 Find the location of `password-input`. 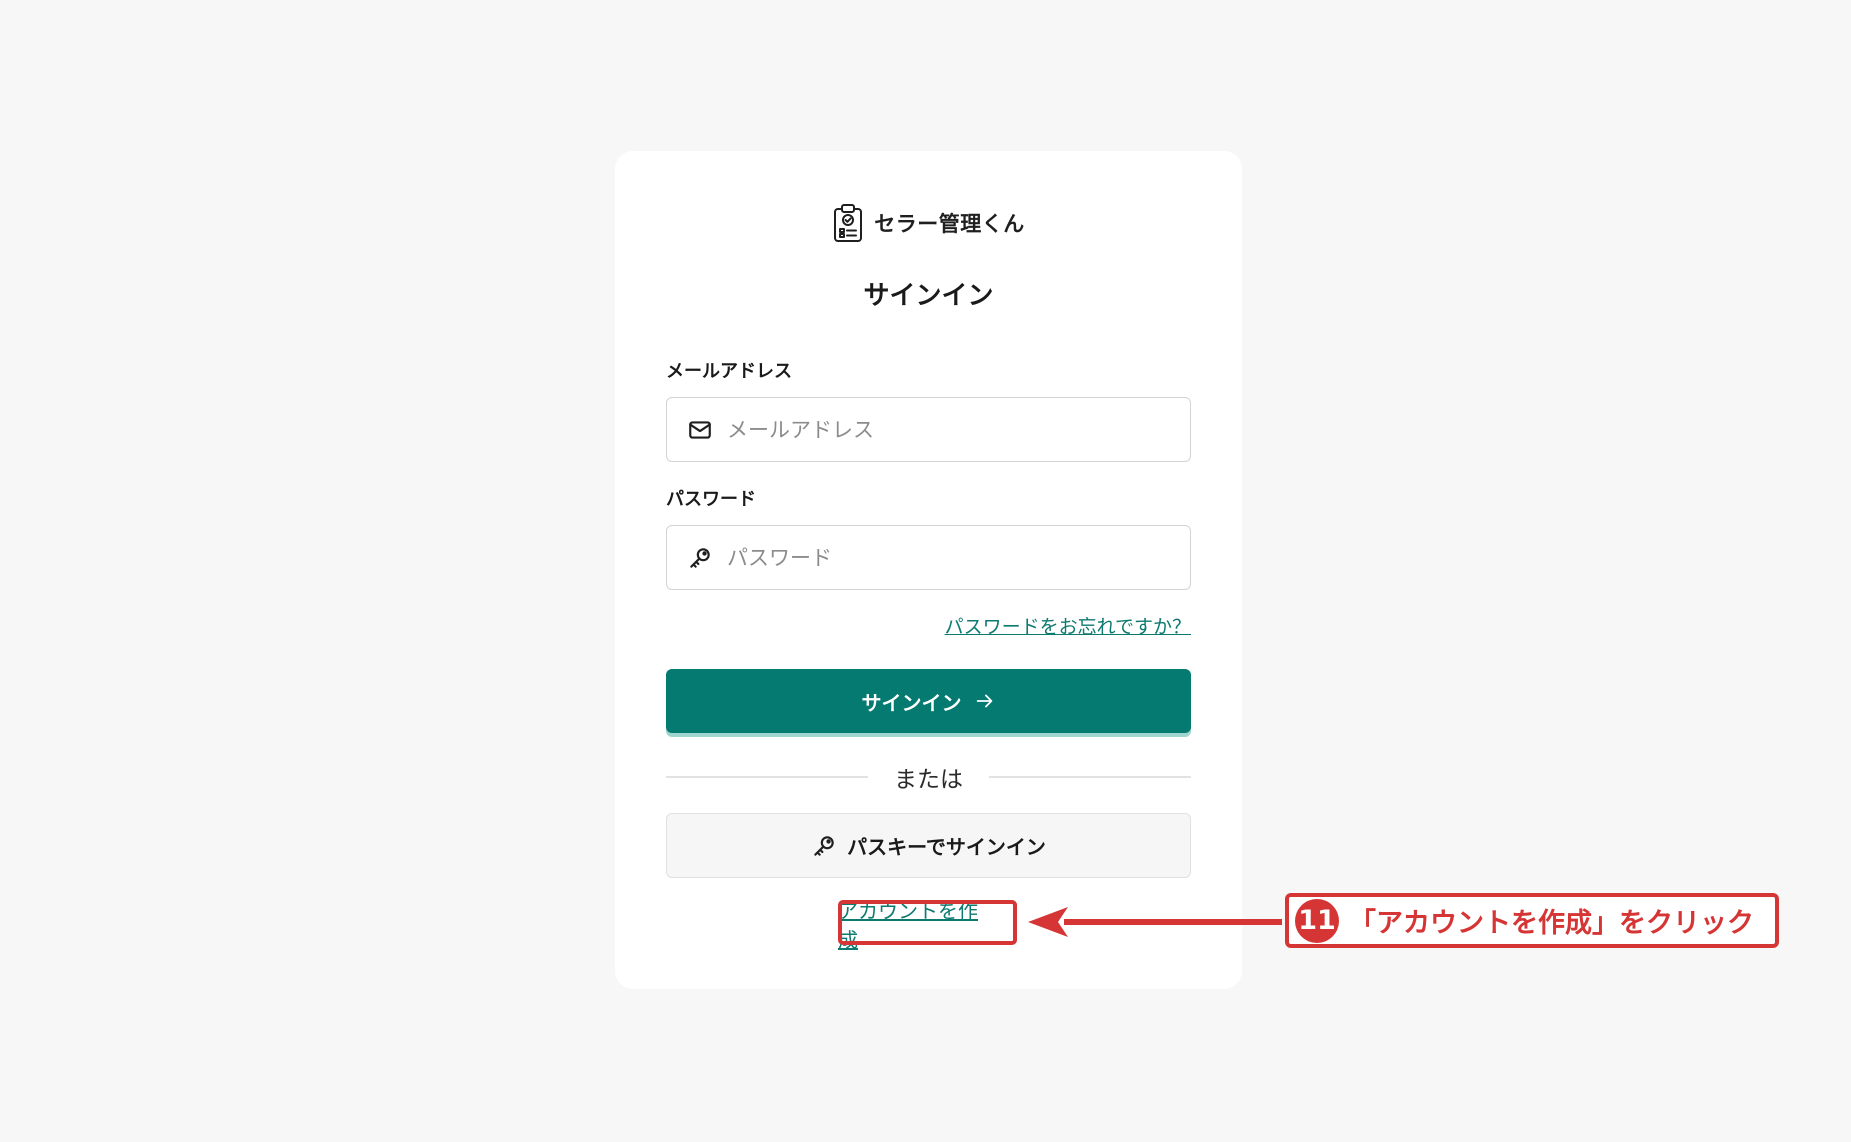

password-input is located at coordinates (947, 557).